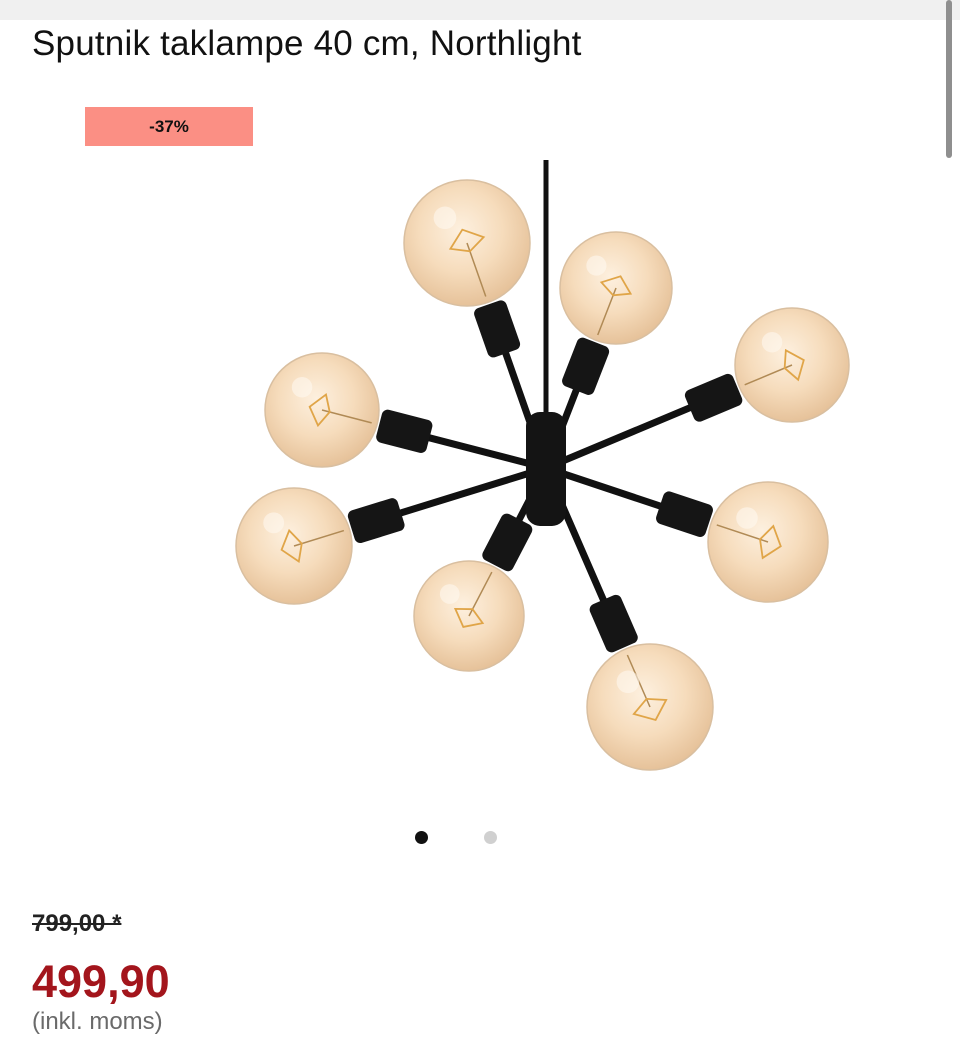 The width and height of the screenshot is (960, 1061). I want to click on scrollbar-thumb, so click(949, 79).